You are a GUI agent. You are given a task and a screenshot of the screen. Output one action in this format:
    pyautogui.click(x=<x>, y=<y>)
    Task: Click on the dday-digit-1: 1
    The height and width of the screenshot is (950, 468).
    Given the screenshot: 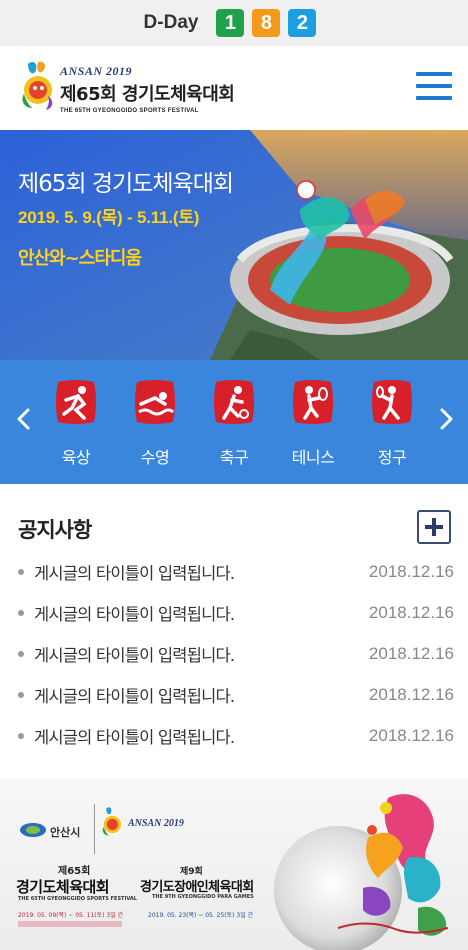 What is the action you would take?
    pyautogui.click(x=230, y=23)
    